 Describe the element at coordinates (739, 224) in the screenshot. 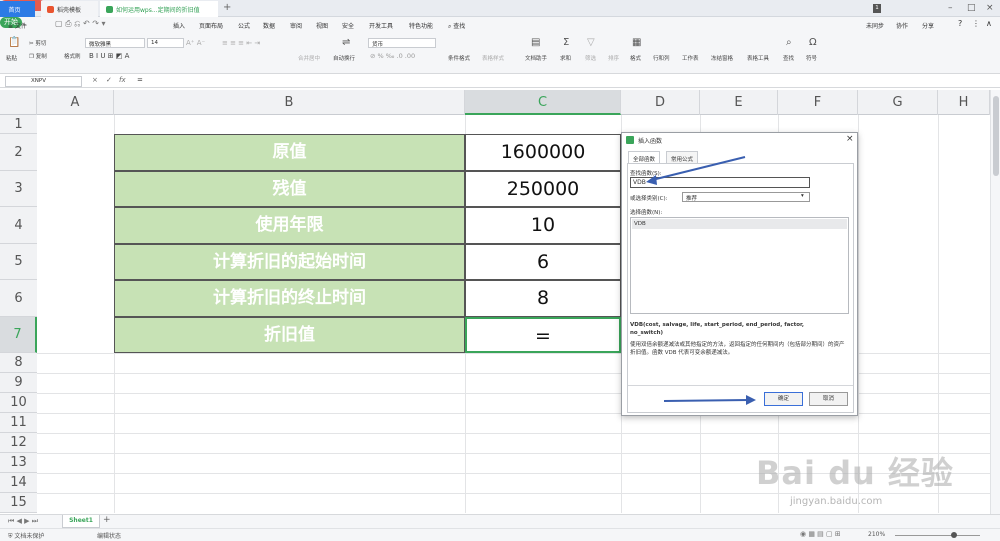

I see `function-list-item: VDB` at that location.